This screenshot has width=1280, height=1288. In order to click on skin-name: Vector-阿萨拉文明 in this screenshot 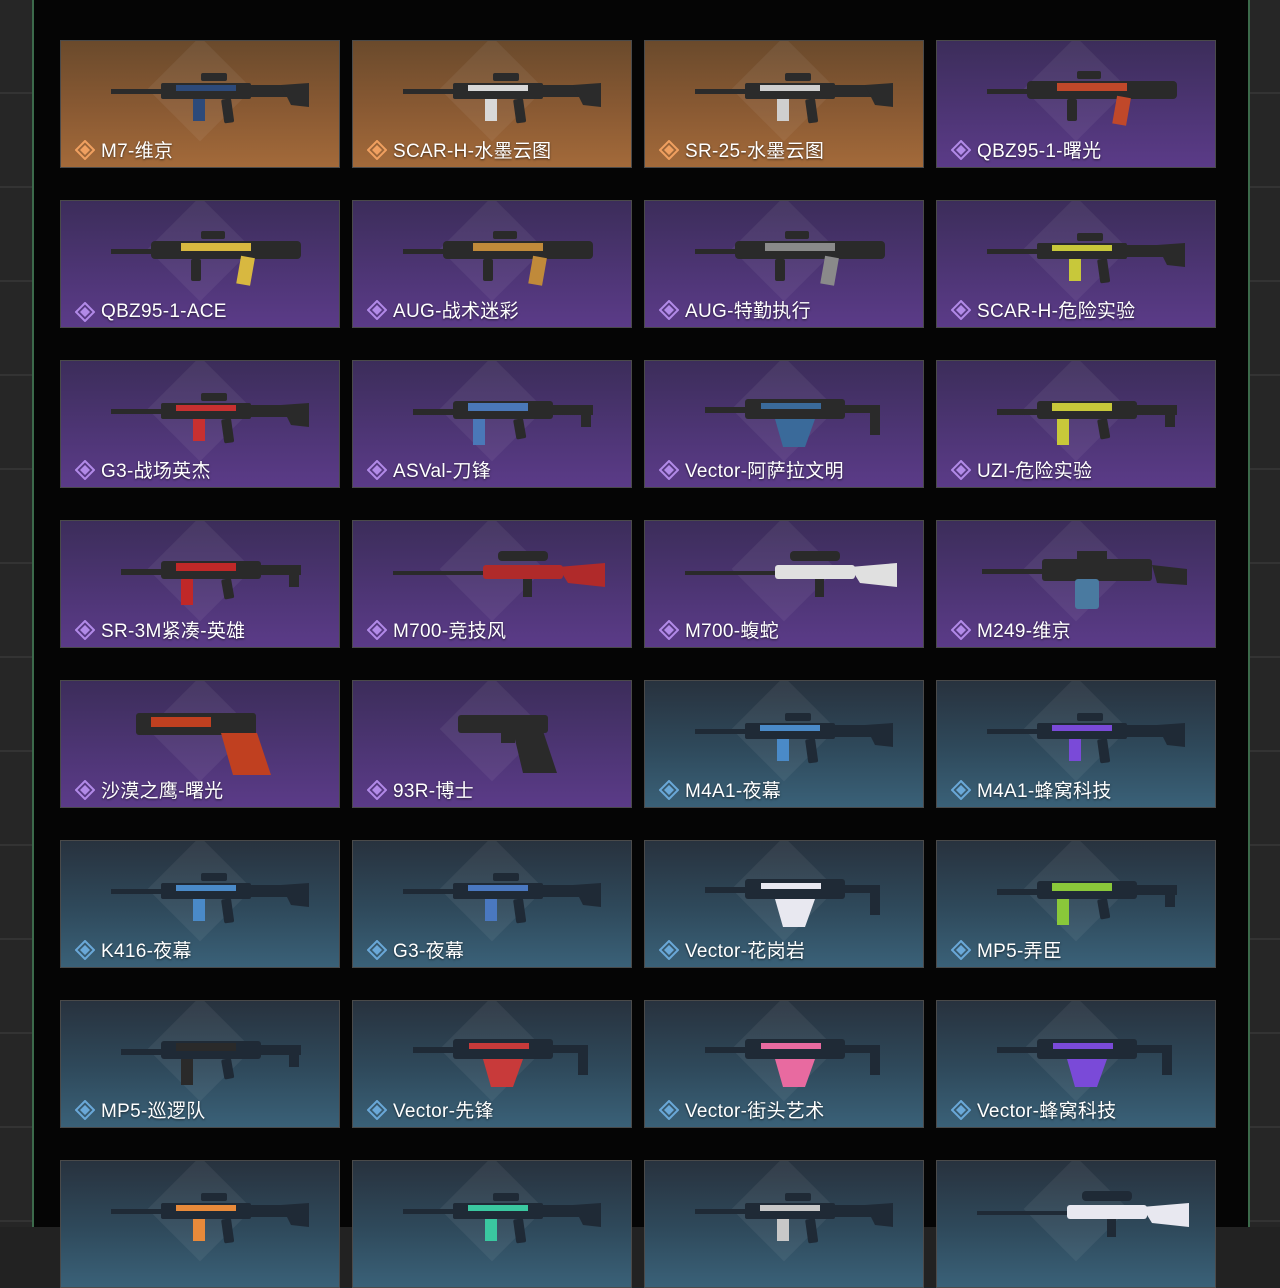, I will do `click(764, 471)`.